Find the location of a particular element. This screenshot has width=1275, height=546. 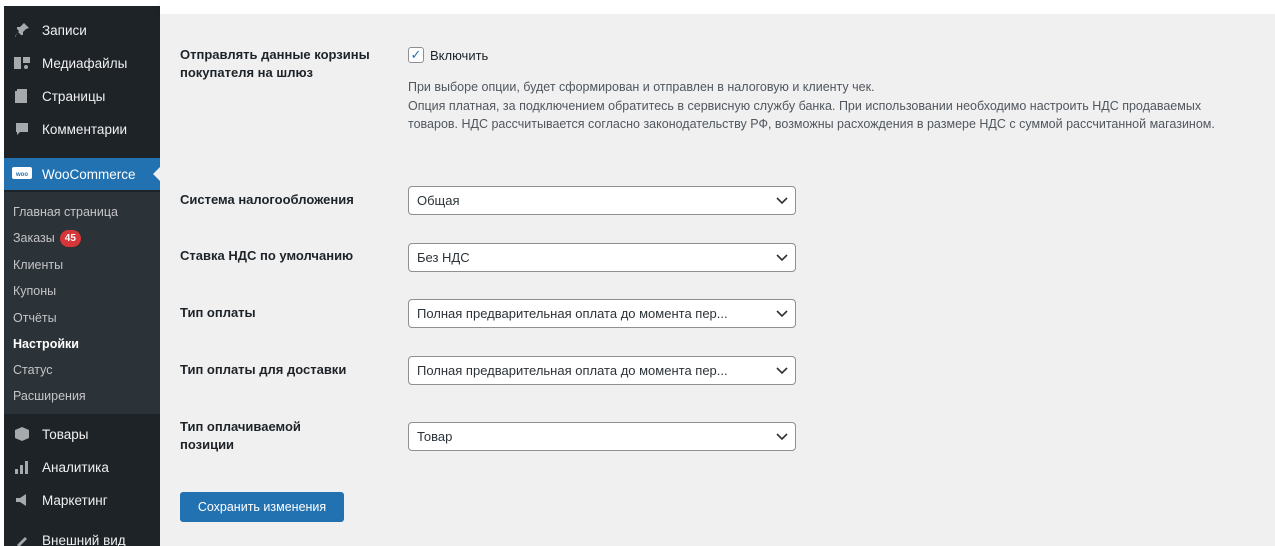

submenu-item-extensions: Расширения is located at coordinates (49, 396).